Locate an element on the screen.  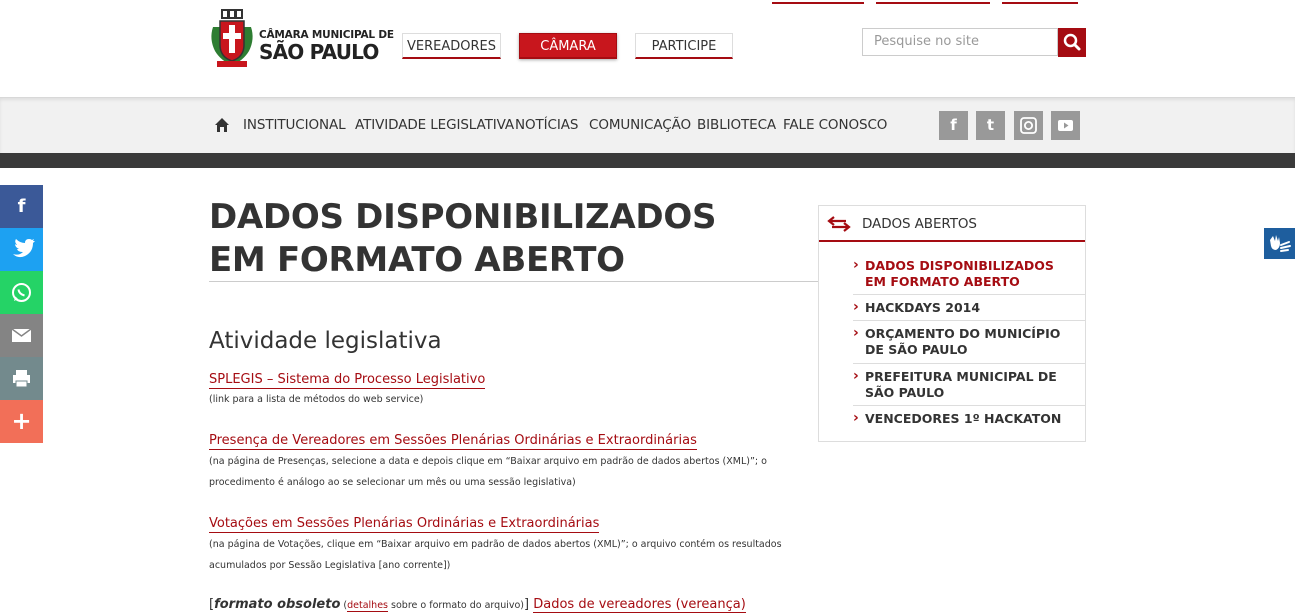
home-icon is located at coordinates (222, 125).